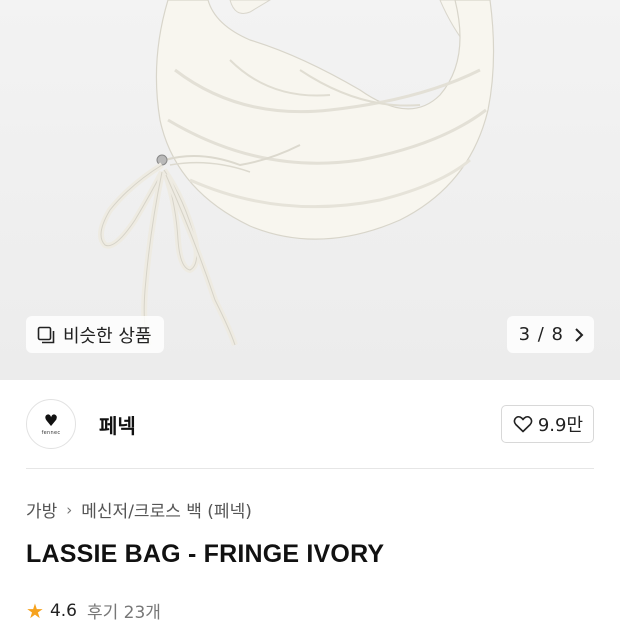 This screenshot has height=620, width=620. I want to click on image-counter: 3 / 8, so click(541, 334).